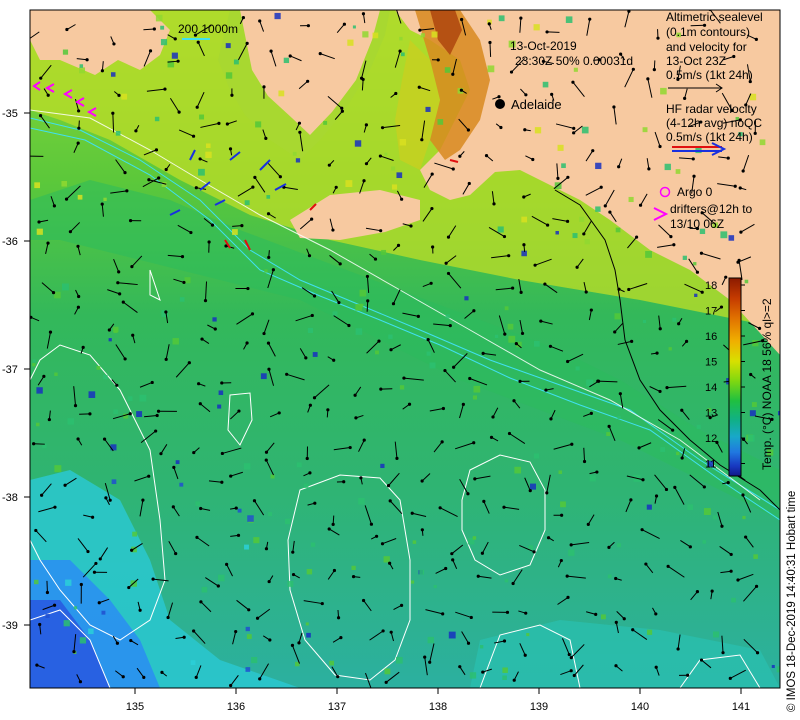 The height and width of the screenshot is (720, 800). What do you see at coordinates (711, 209) in the screenshot?
I see `legend-drifters-line-1: drifters@12h to` at bounding box center [711, 209].